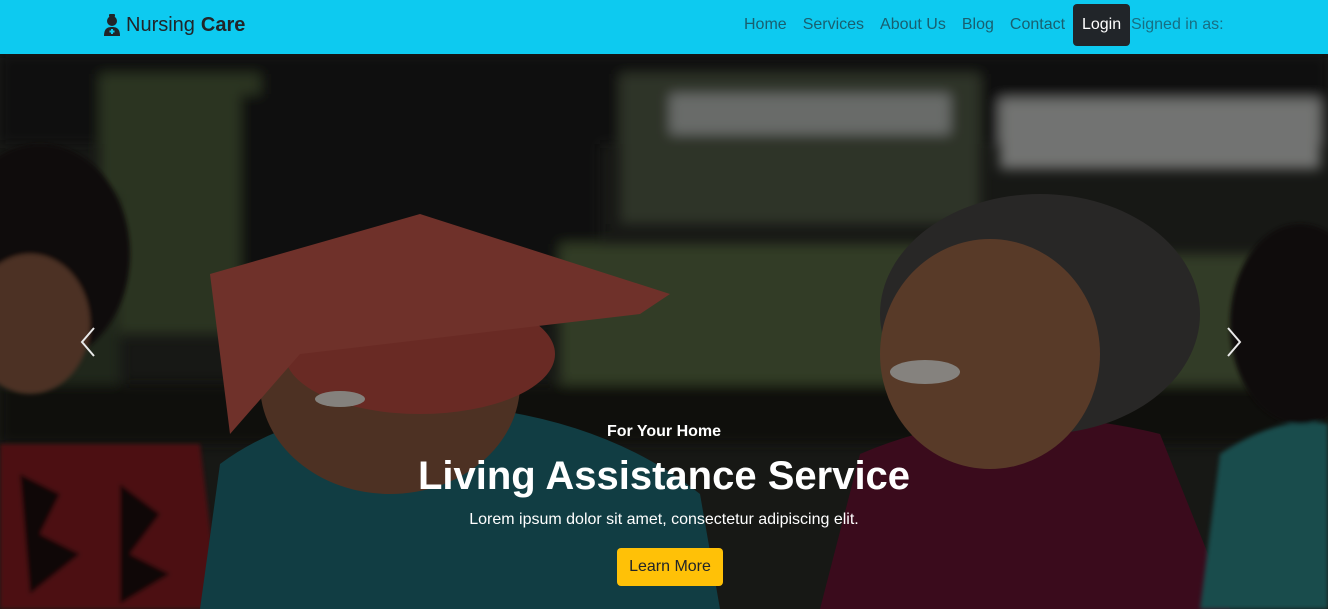 Image resolution: width=1328 pixels, height=609 pixels. I want to click on nav-blog: Blog, so click(978, 25).